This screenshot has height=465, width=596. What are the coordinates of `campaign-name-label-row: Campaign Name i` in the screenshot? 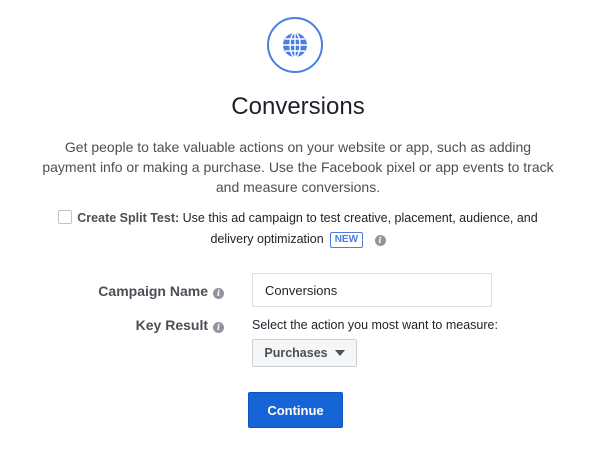 It's located at (142, 291).